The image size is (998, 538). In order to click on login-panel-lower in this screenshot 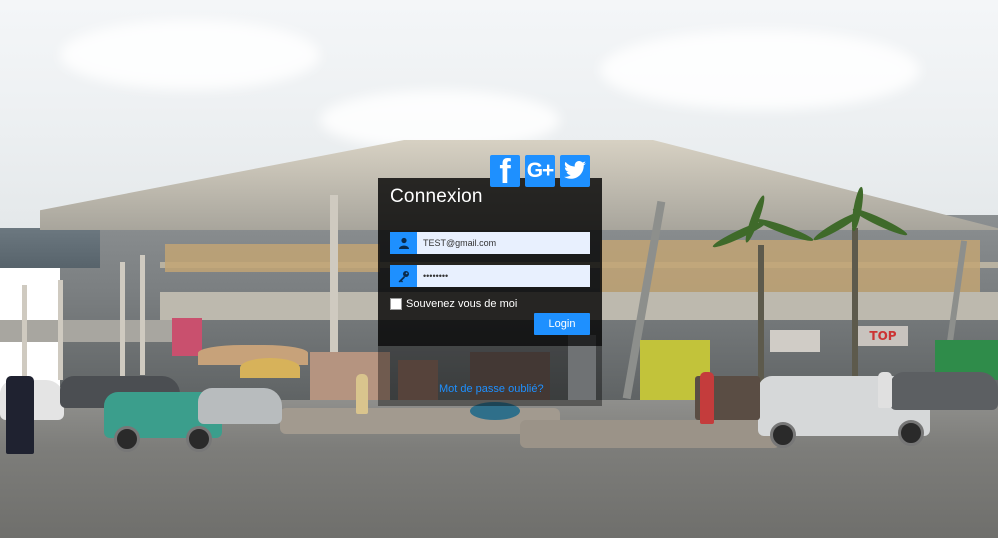, I will do `click(490, 376)`.